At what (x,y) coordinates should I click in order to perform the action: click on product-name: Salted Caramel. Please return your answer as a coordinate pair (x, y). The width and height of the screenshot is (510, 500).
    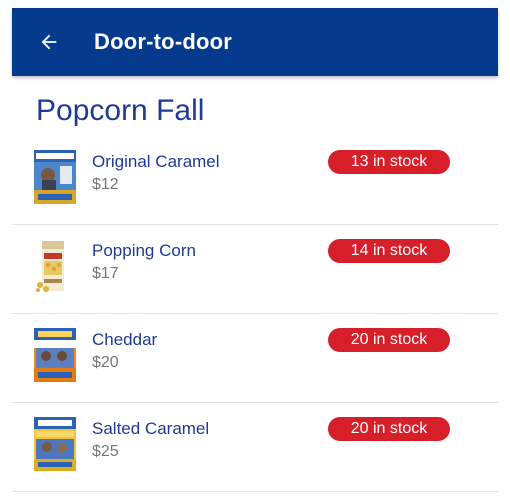
    Looking at the image, I should click on (151, 428).